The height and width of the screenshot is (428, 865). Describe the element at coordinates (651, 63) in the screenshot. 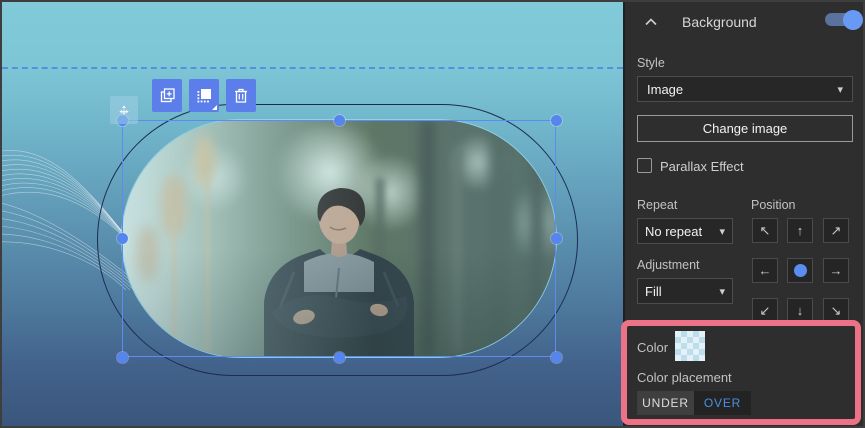

I see `style-label: Style` at that location.